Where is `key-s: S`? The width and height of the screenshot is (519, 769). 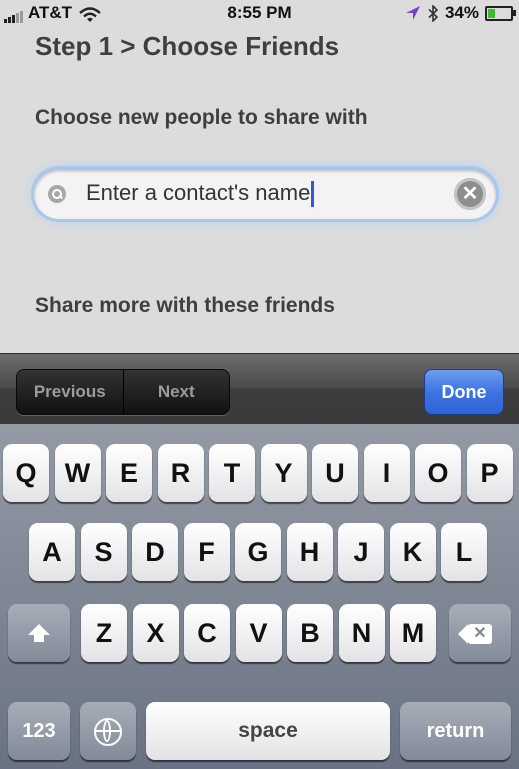 key-s: S is located at coordinates (103, 552).